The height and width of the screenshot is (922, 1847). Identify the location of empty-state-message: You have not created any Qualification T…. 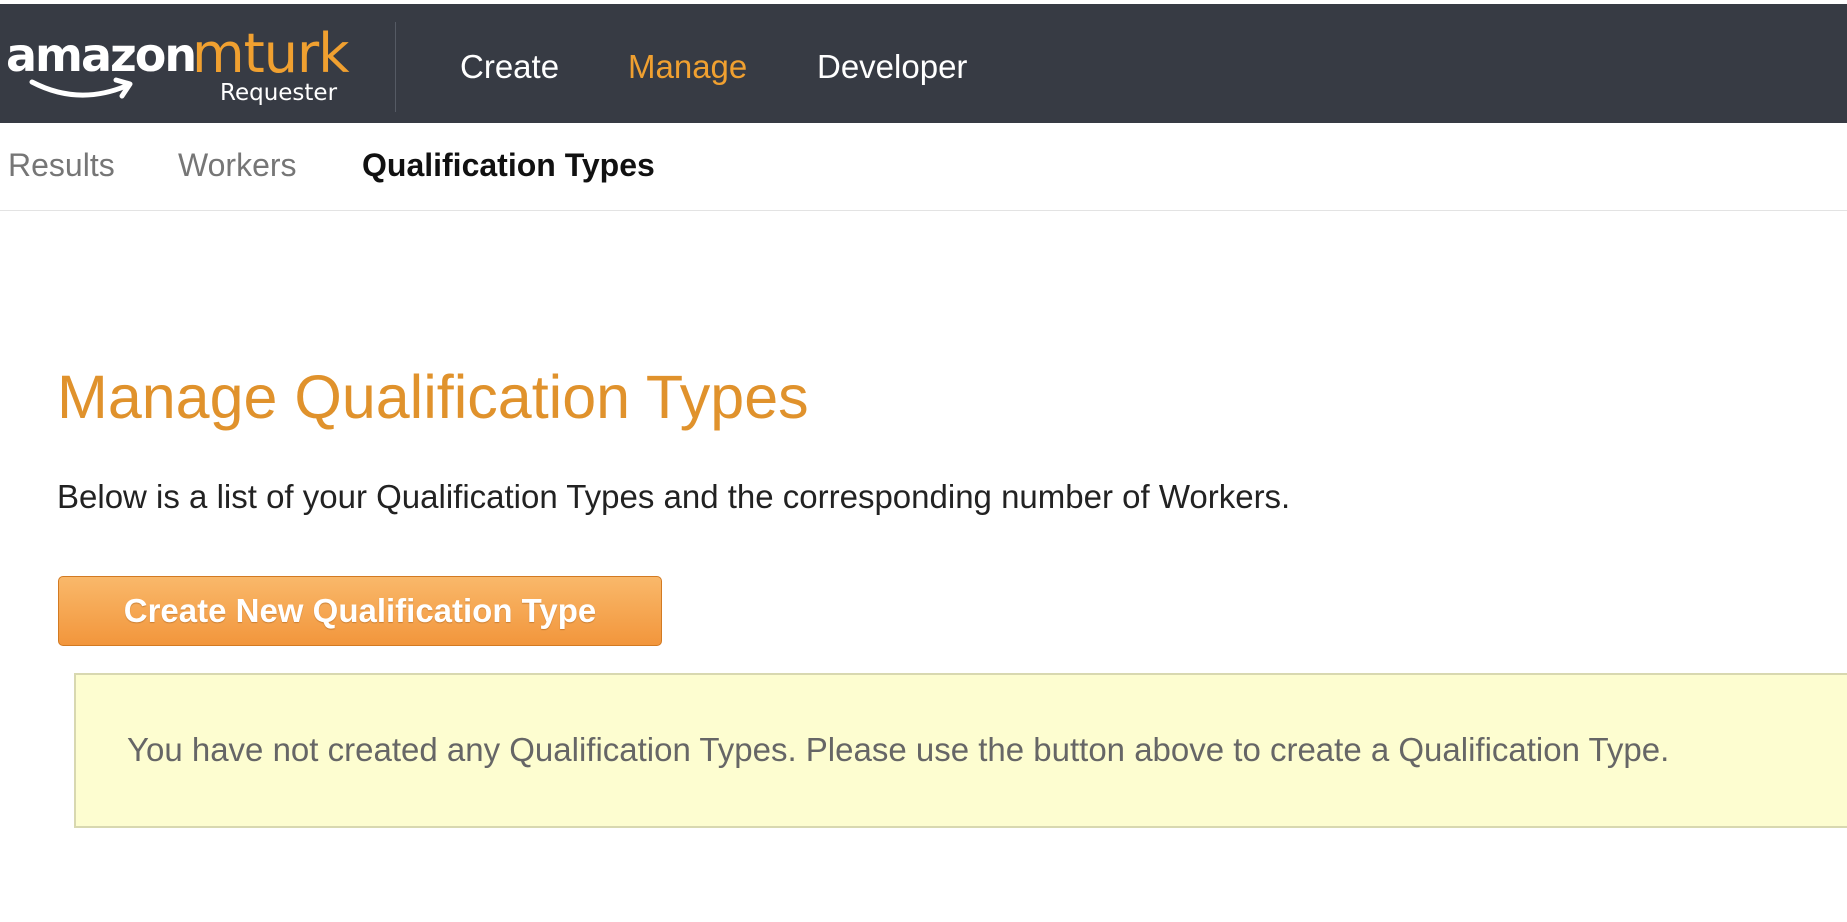
(898, 749).